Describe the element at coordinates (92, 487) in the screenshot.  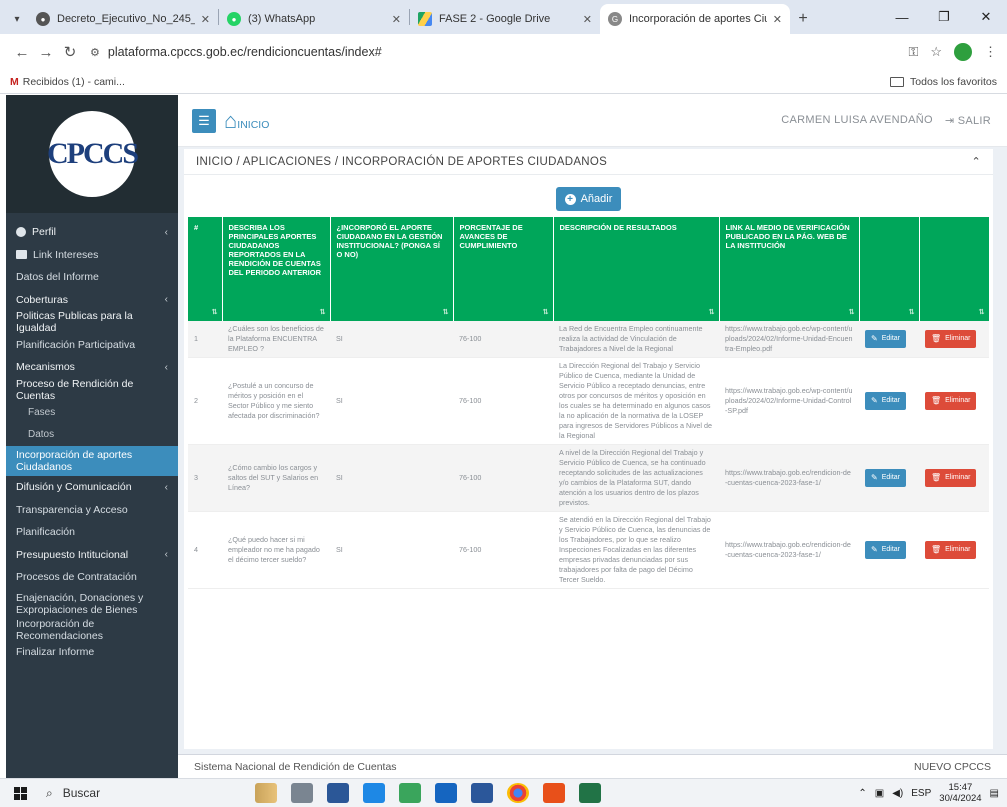
I see `sidebar-item: Difusión y Comunicación ‹` at that location.